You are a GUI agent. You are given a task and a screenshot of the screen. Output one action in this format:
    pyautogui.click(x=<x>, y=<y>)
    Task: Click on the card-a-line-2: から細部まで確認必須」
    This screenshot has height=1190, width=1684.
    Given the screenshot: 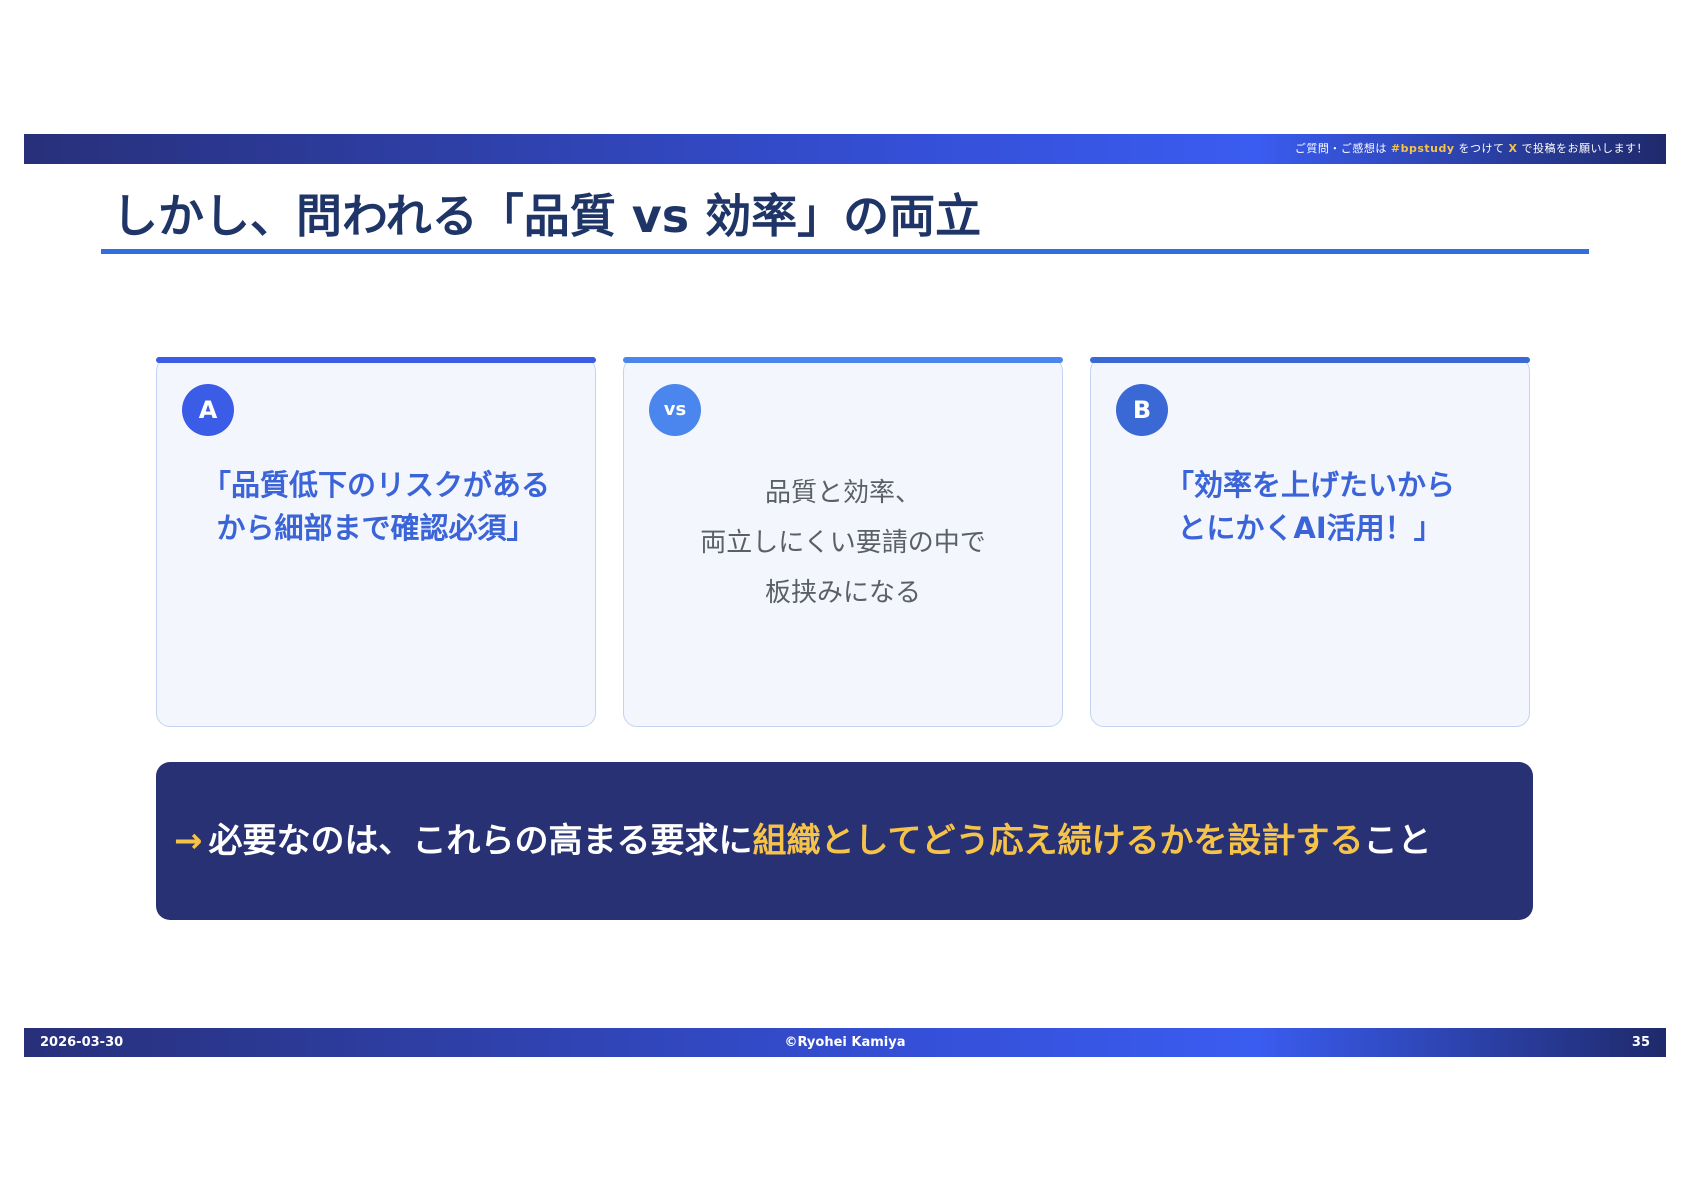 What is the action you would take?
    pyautogui.click(x=376, y=528)
    